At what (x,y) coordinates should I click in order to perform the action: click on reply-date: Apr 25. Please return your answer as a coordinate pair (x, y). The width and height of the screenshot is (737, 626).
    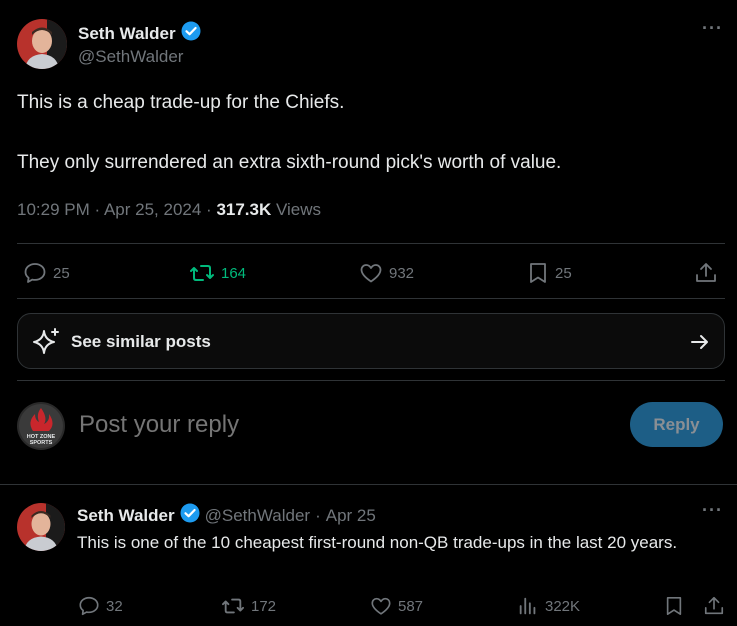
    Looking at the image, I should click on (351, 516).